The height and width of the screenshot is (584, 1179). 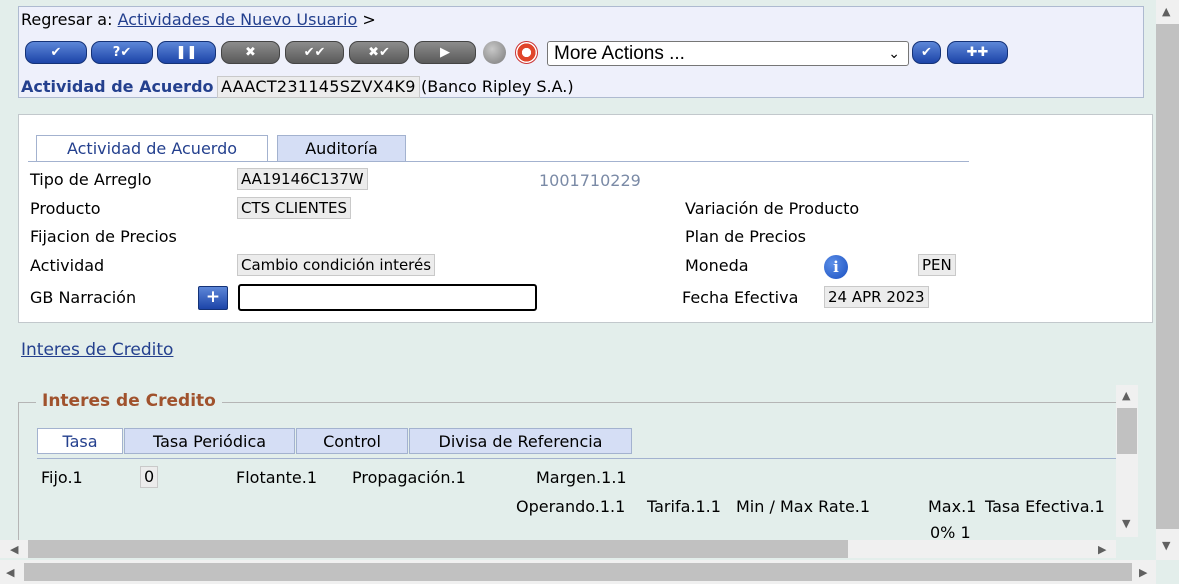 I want to click on moneda-label: Moneda, so click(x=717, y=265).